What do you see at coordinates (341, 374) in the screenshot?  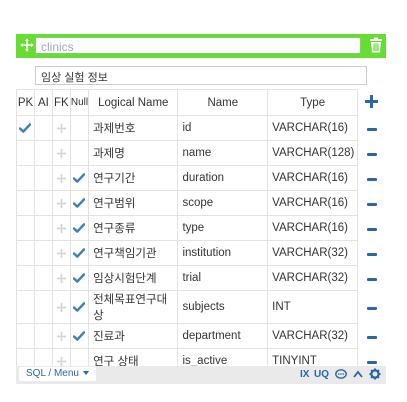 I see `comment-icon` at bounding box center [341, 374].